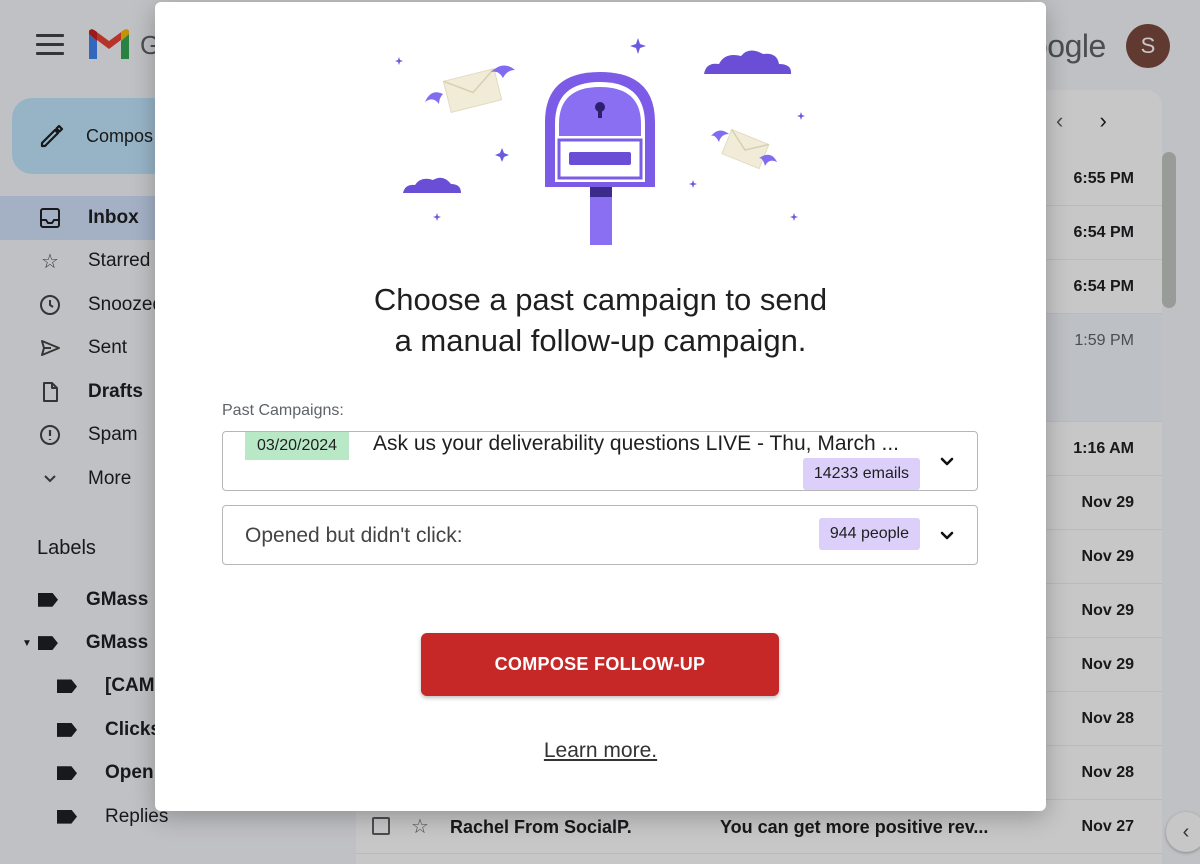  Describe the element at coordinates (297, 446) in the screenshot. I see `campaign-date-chip: 03/20/2024` at that location.